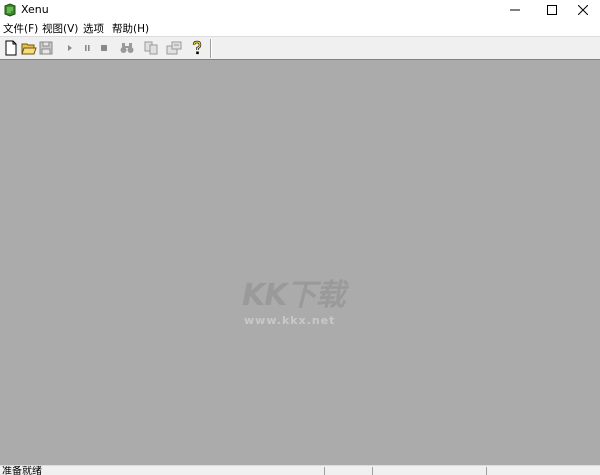 This screenshot has width=600, height=475. What do you see at coordinates (293, 295) in the screenshot?
I see `watermark-logo: KK下载` at bounding box center [293, 295].